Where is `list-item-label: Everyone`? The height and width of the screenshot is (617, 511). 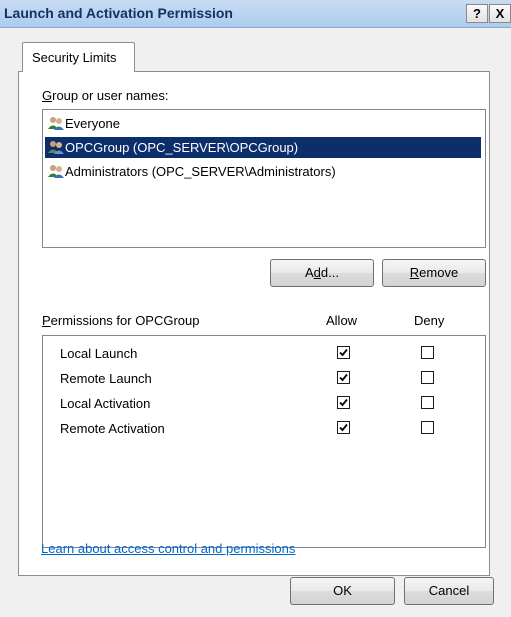 list-item-label: Everyone is located at coordinates (92, 123).